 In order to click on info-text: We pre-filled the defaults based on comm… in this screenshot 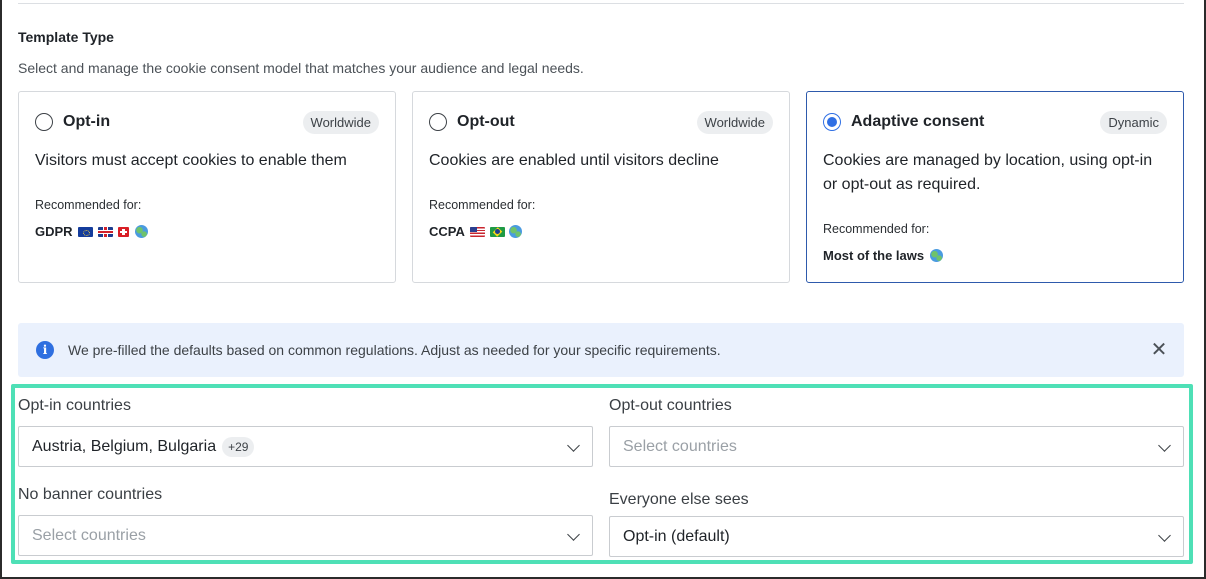, I will do `click(394, 350)`.